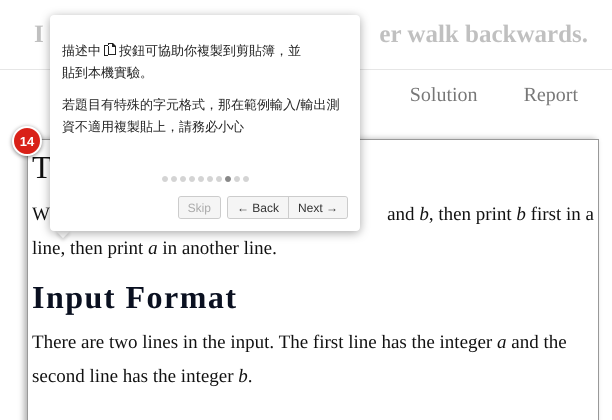 The image size is (612, 420). What do you see at coordinates (27, 141) in the screenshot?
I see `step-badge: 14` at bounding box center [27, 141].